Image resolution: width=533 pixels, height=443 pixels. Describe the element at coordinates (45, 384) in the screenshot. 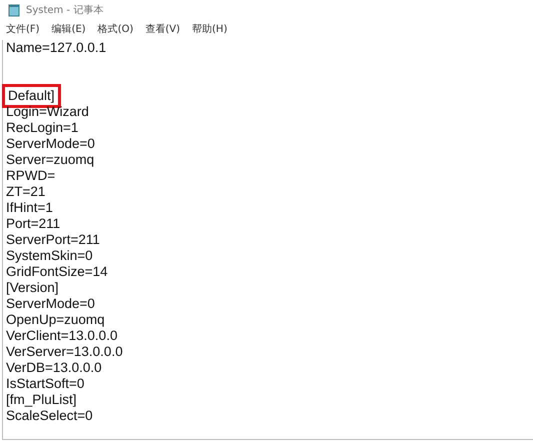

I see `text-line: IsStartSoft=0` at that location.